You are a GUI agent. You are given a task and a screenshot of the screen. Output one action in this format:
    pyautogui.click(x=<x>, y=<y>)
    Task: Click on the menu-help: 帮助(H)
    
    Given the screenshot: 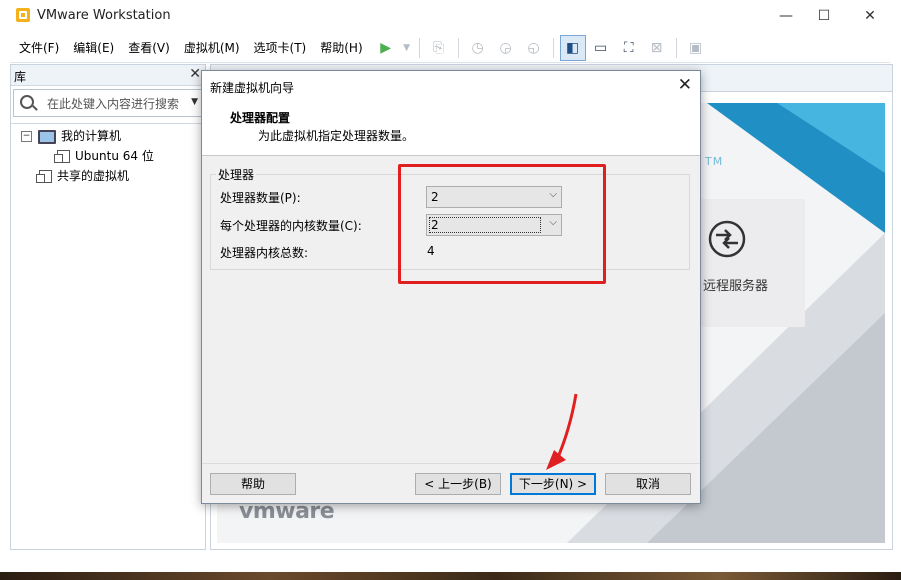 What is the action you would take?
    pyautogui.click(x=339, y=48)
    